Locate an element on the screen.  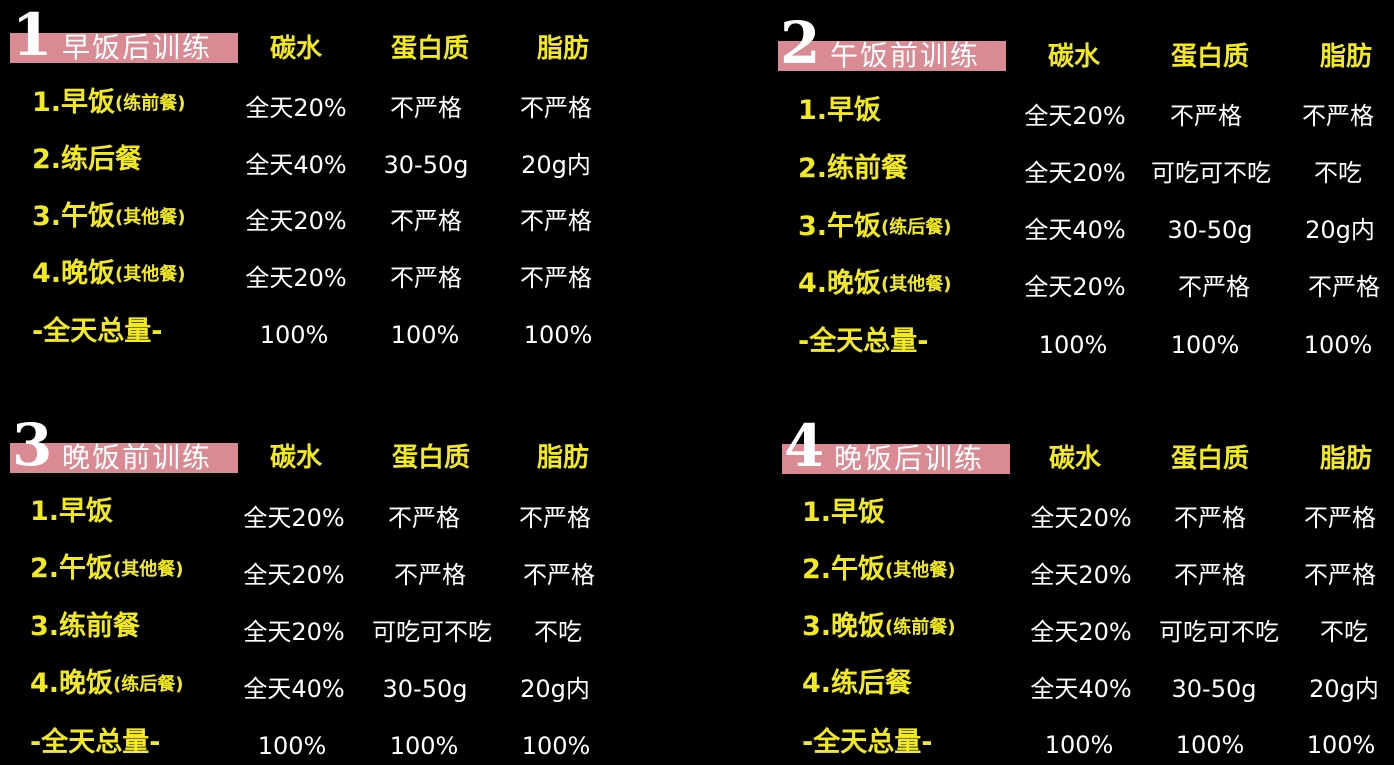
panel-title: 午饭前训练 is located at coordinates (905, 55).